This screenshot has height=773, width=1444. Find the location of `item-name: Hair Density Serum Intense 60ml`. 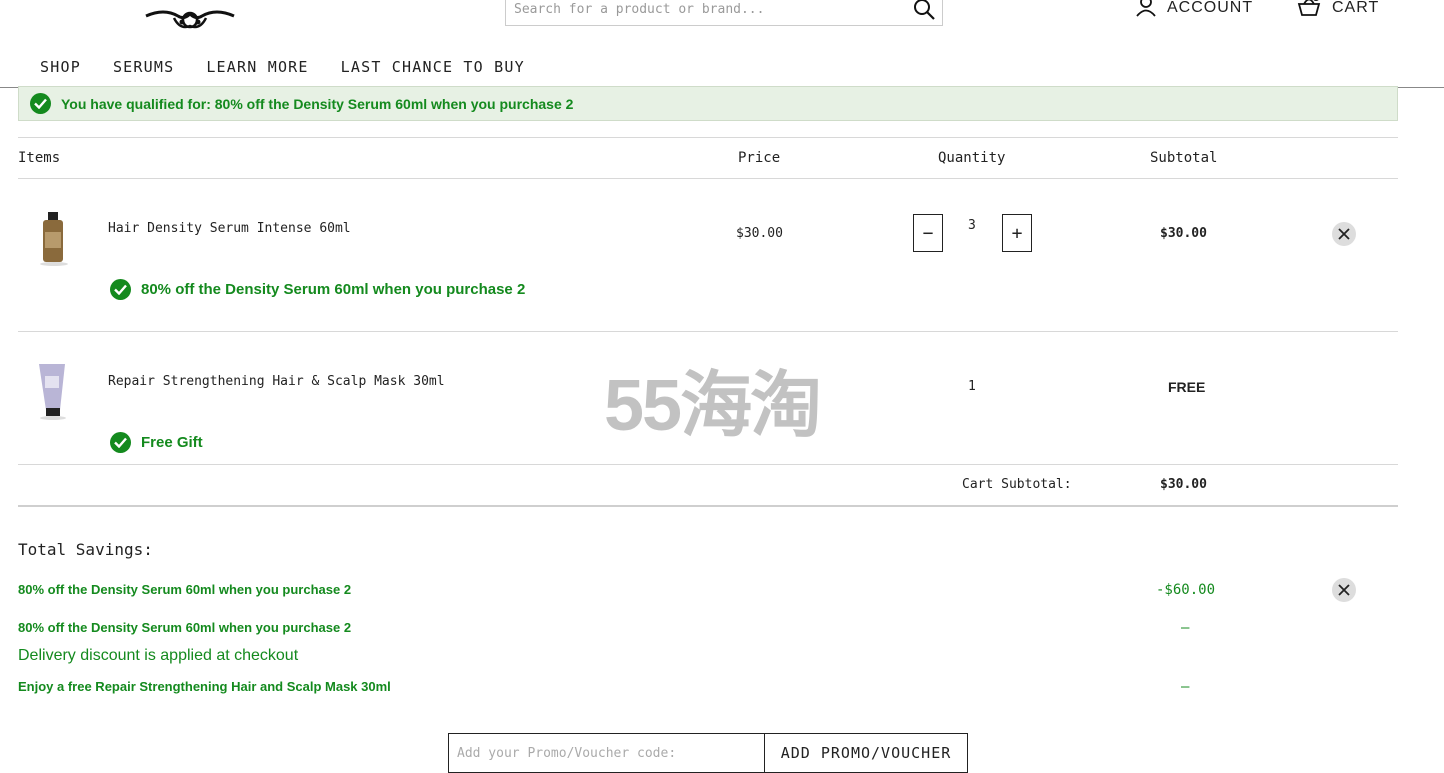

item-name: Hair Density Serum Intense 60ml is located at coordinates (229, 228).